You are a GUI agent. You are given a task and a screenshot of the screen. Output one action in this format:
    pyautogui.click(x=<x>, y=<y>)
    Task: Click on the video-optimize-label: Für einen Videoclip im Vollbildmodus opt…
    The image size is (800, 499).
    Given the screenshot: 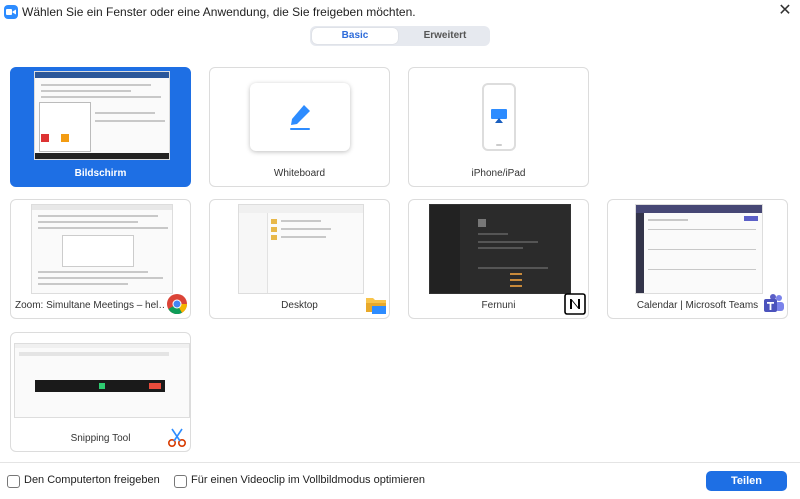 What is the action you would take?
    pyautogui.click(x=308, y=480)
    